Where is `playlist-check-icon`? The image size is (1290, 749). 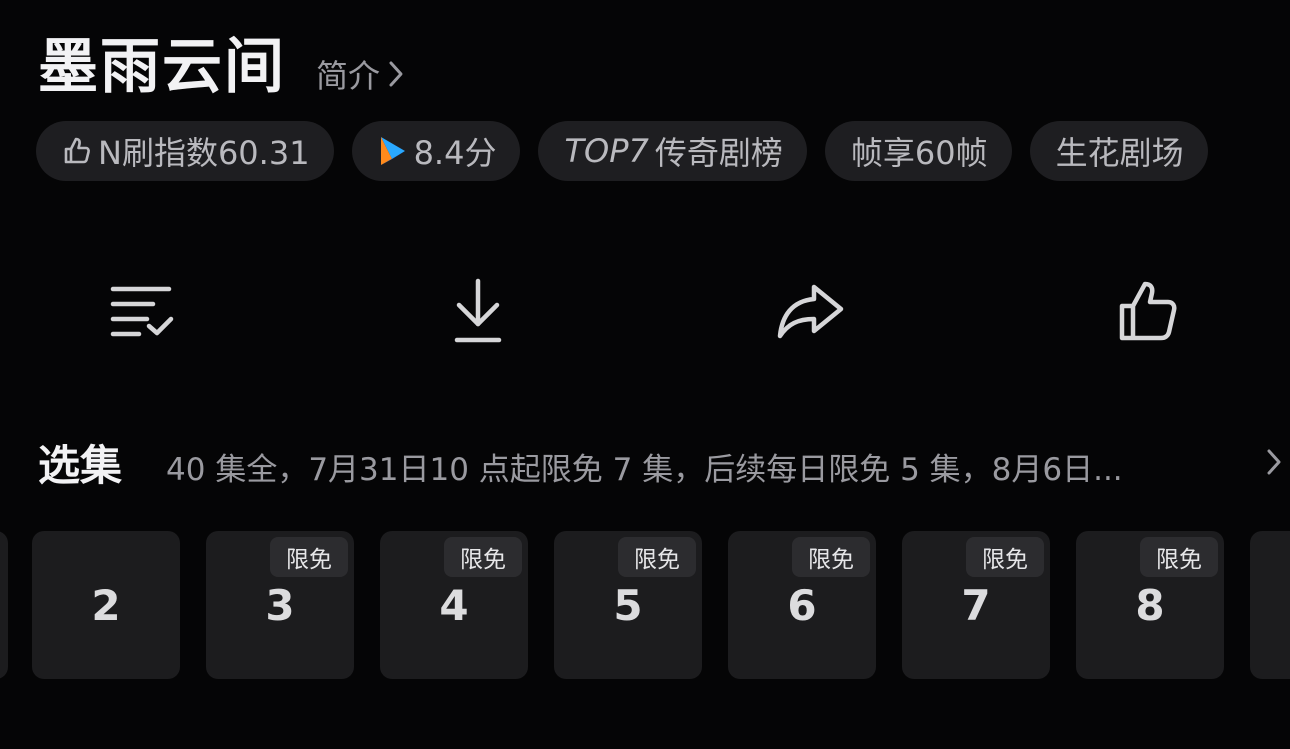
playlist-check-icon is located at coordinates (142, 313).